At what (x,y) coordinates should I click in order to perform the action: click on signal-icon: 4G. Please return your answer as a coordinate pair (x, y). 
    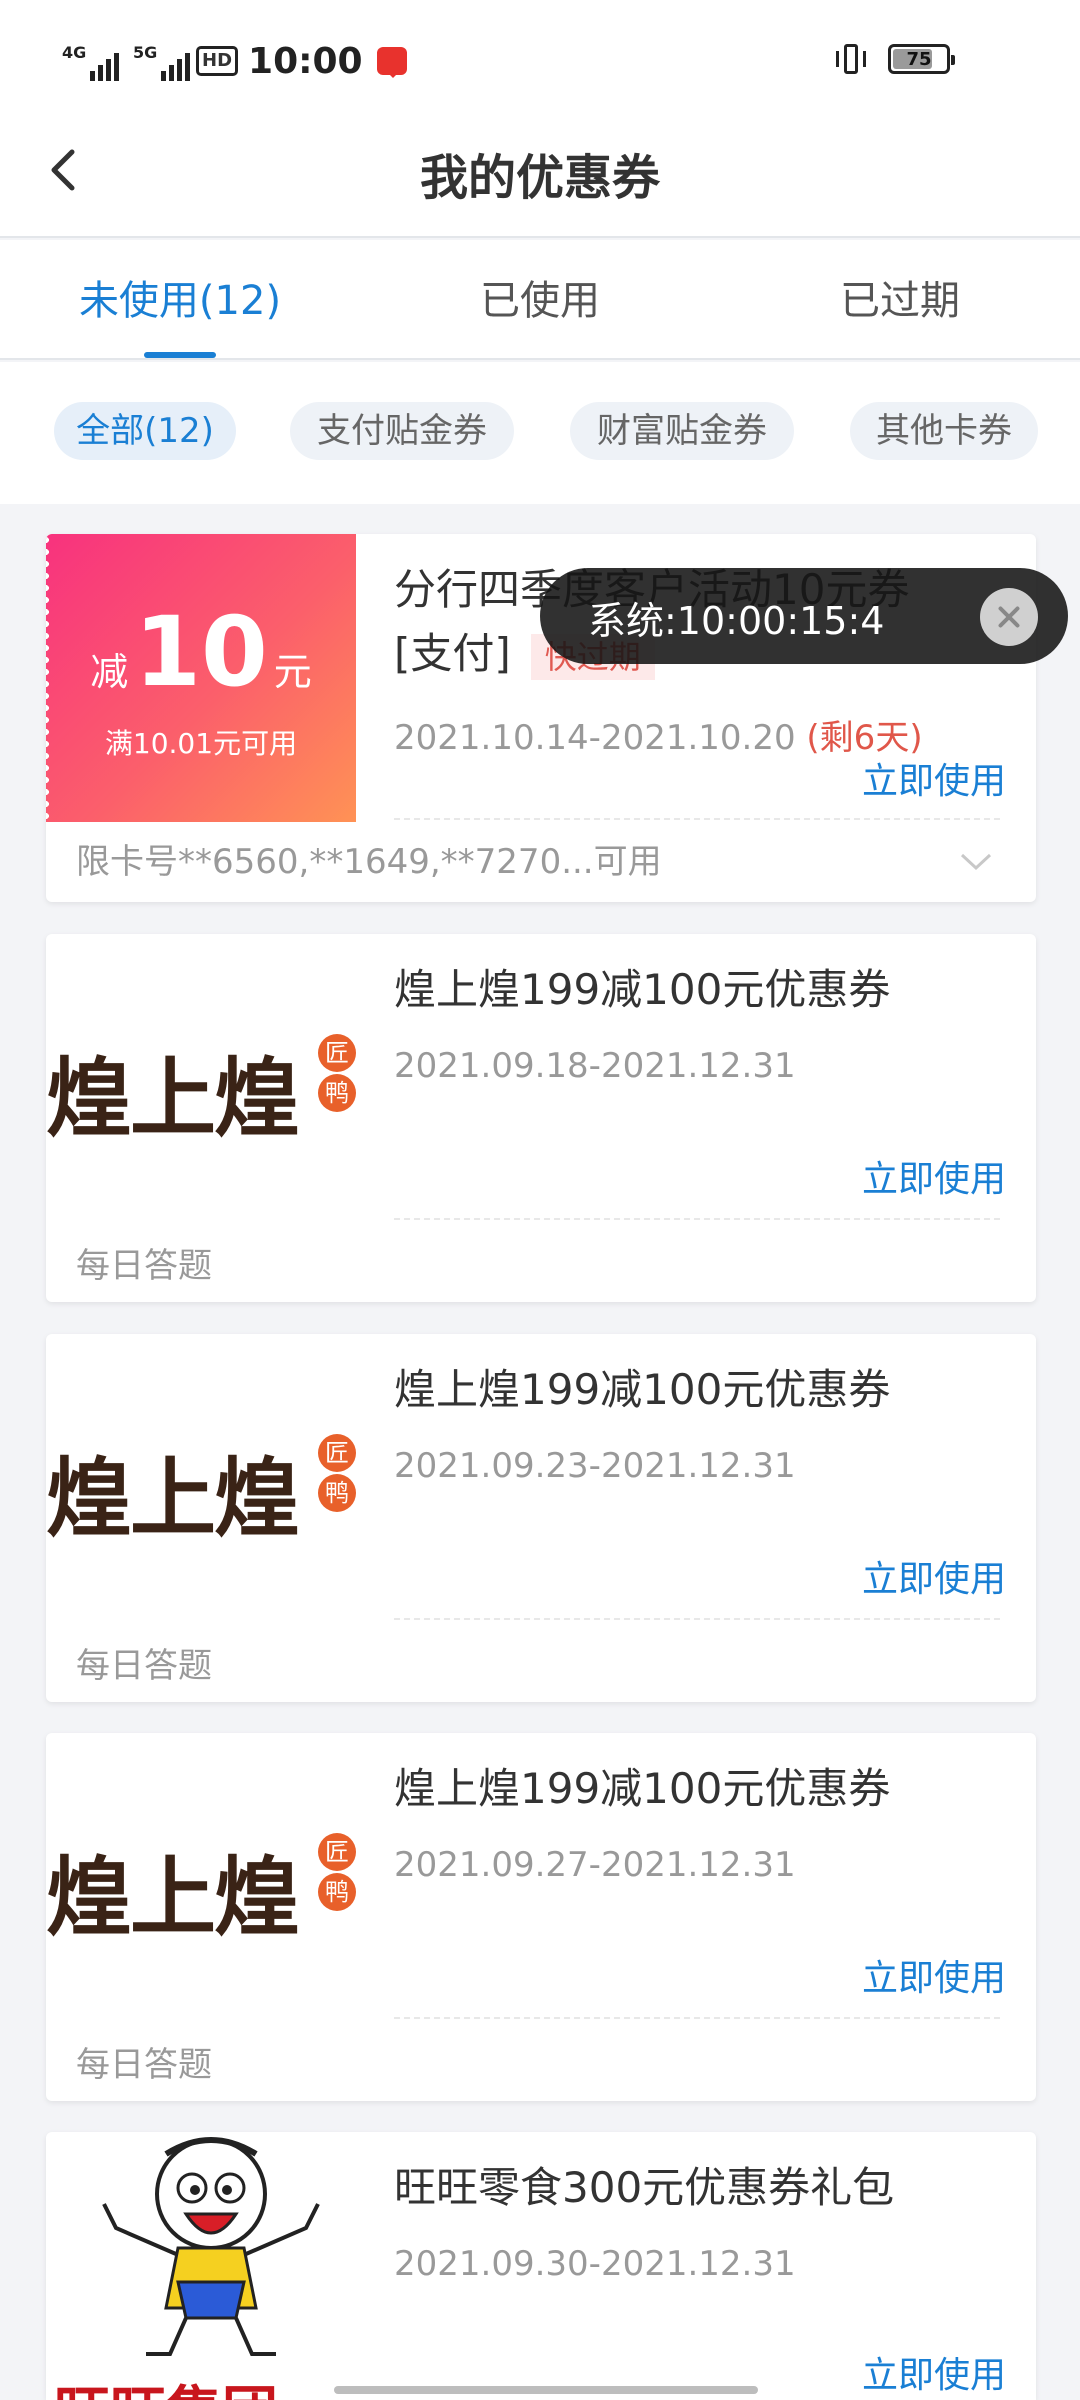
    Looking at the image, I should click on (90, 61).